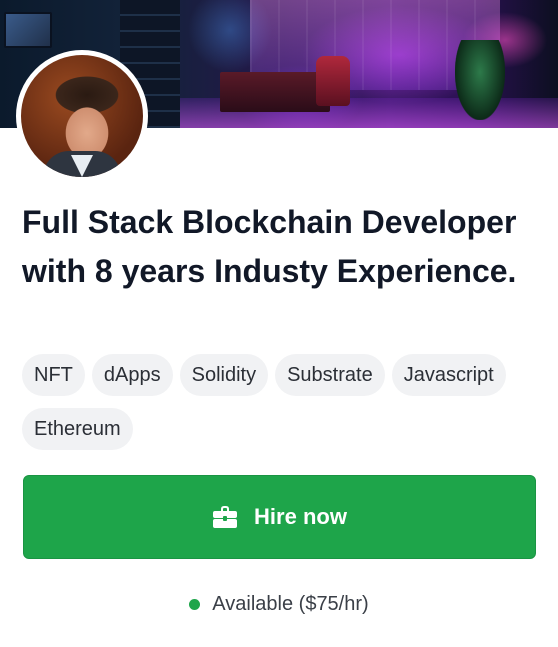 This screenshot has height=647, width=558. Describe the element at coordinates (330, 375) in the screenshot. I see `tag-substrate: Substrate` at that location.